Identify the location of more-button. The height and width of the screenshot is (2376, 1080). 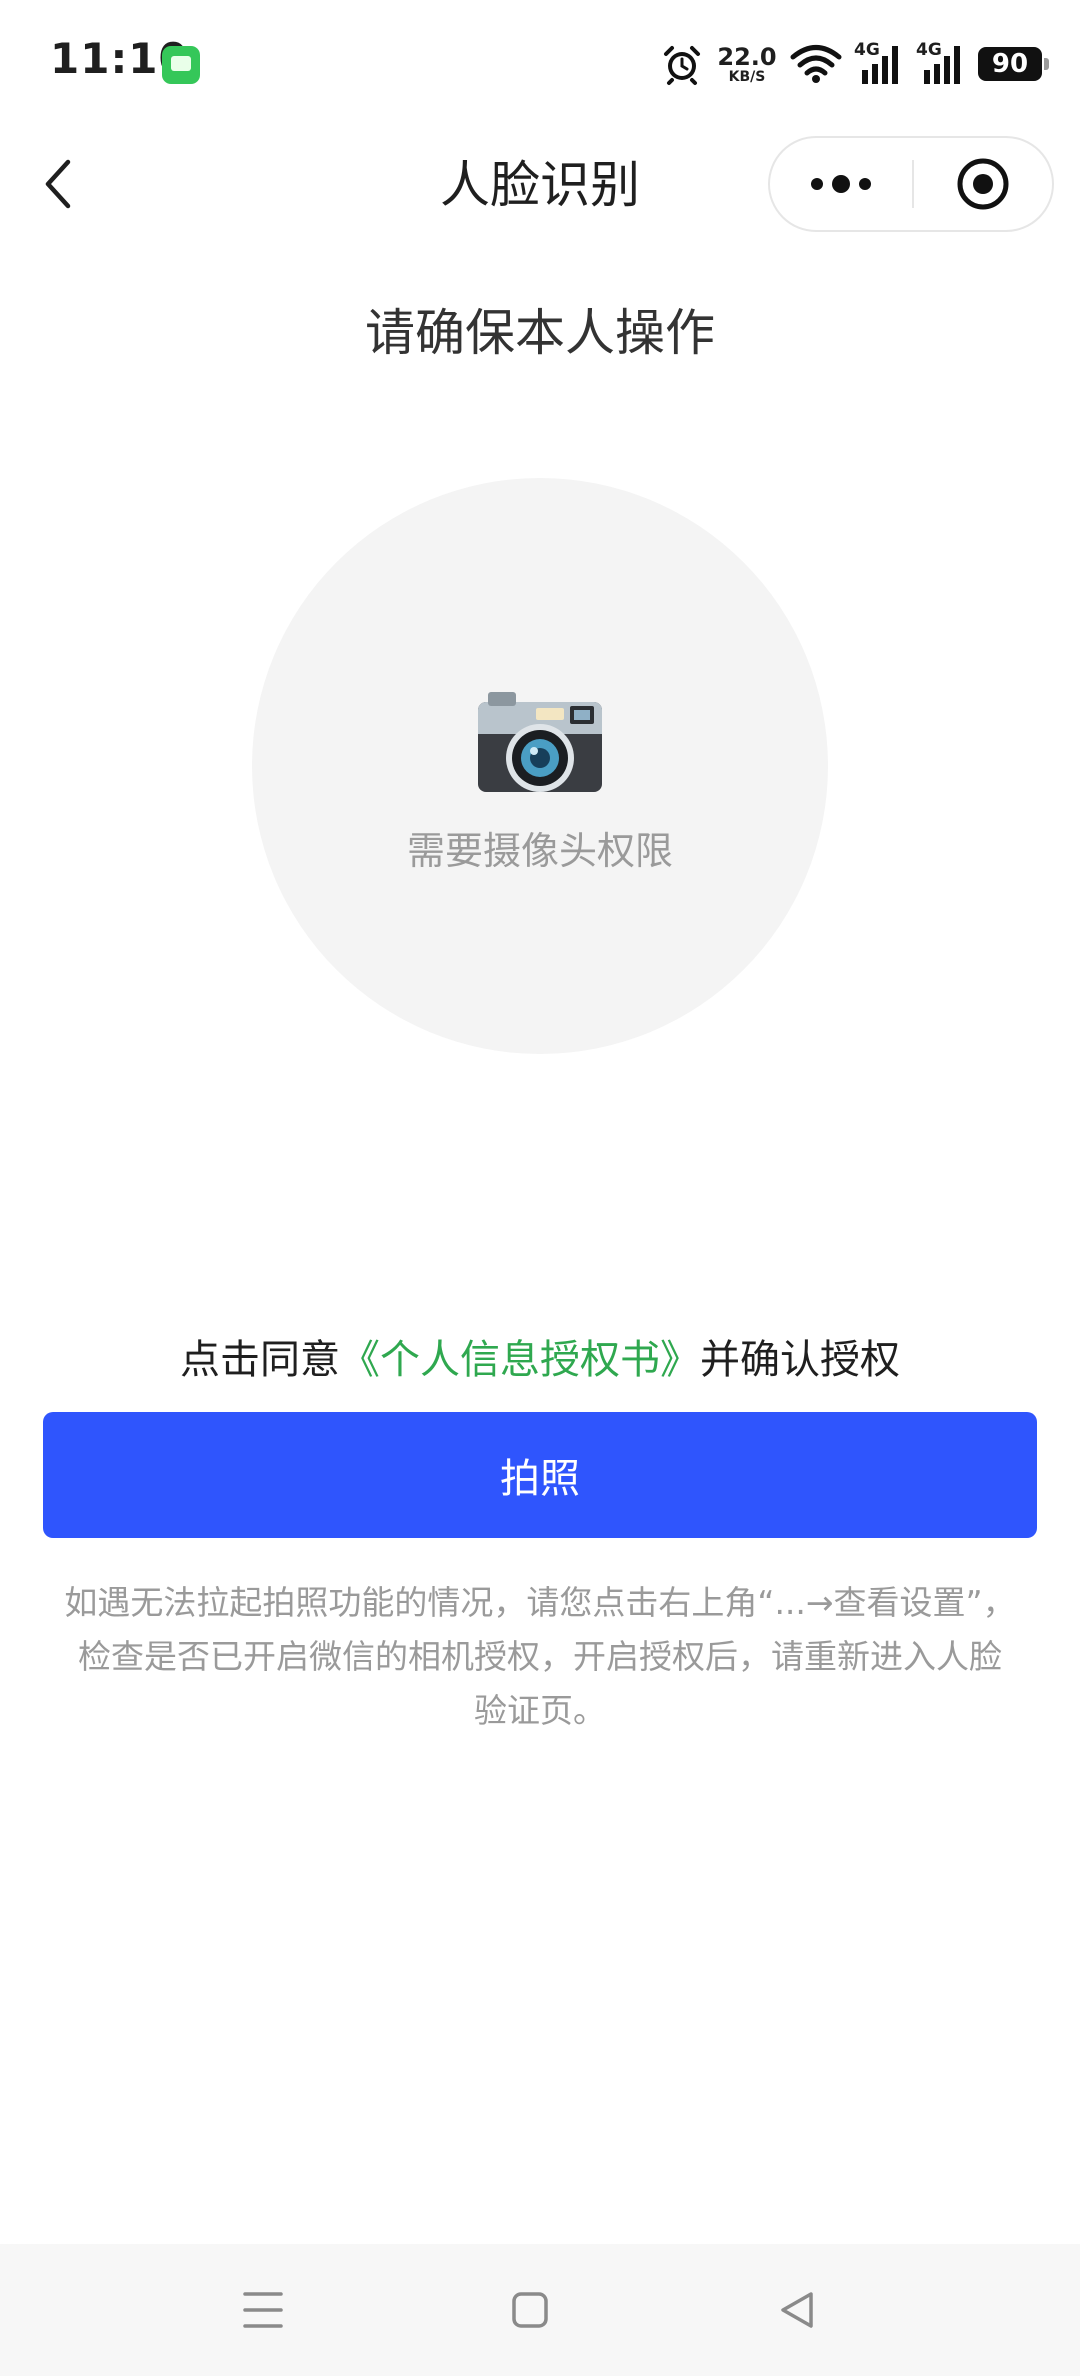
(841, 184).